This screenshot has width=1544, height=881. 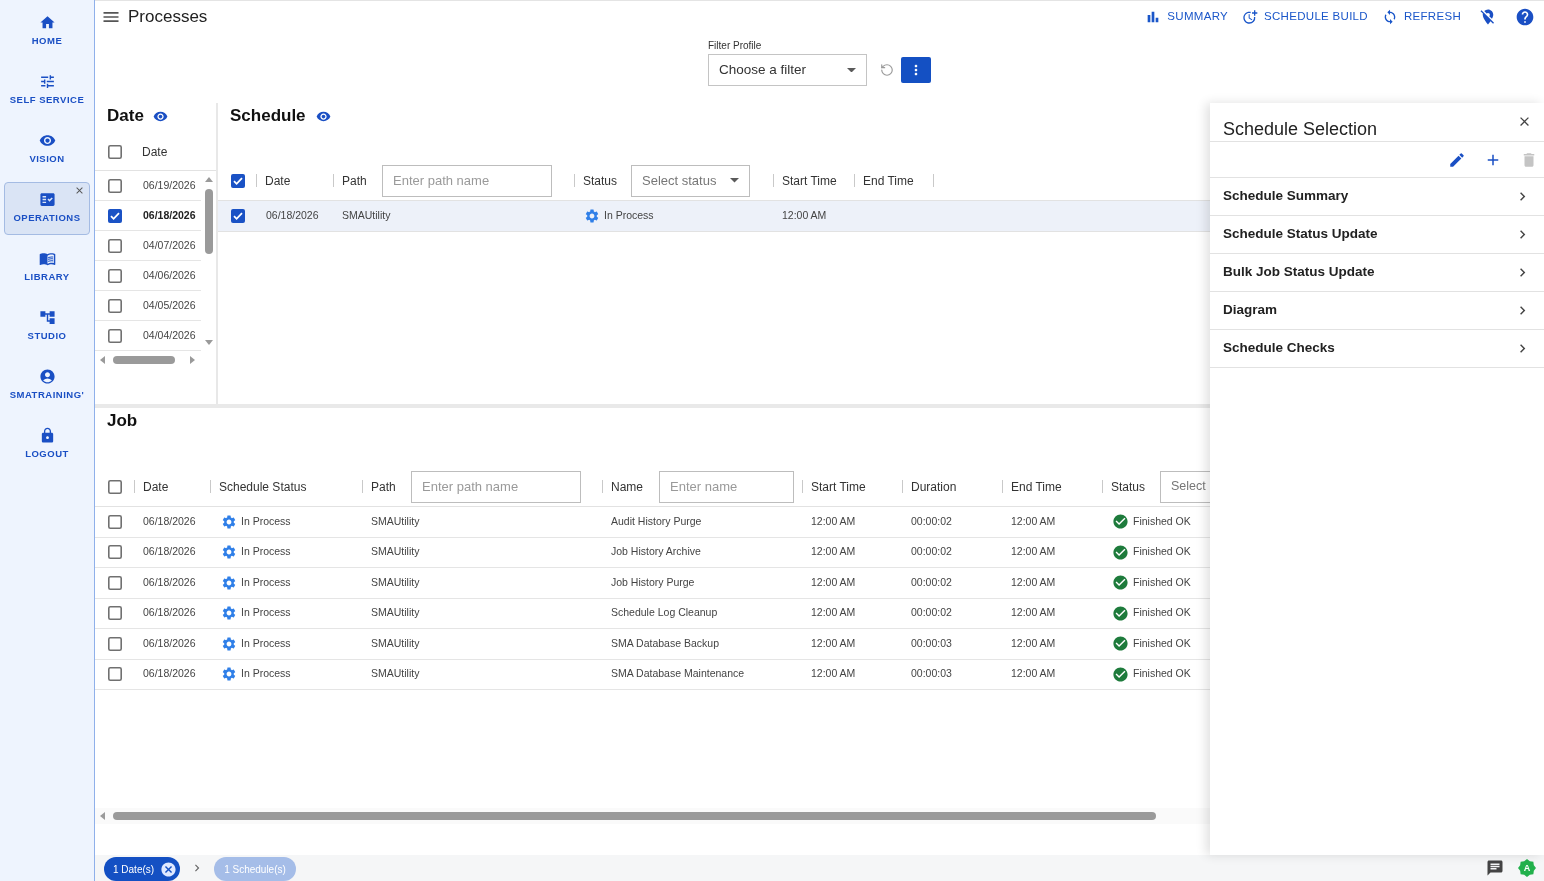 What do you see at coordinates (1457, 159) in the screenshot?
I see `pencil-icon` at bounding box center [1457, 159].